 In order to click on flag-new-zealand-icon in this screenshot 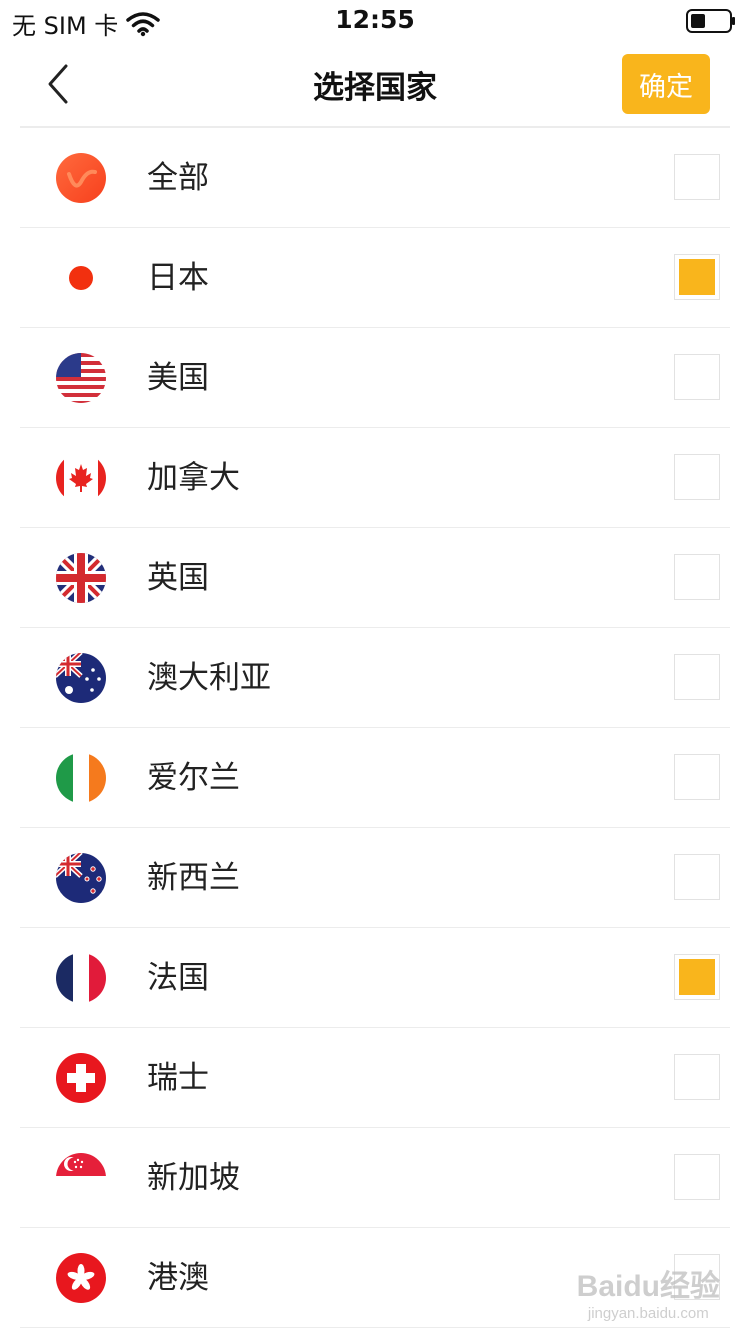, I will do `click(81, 878)`.